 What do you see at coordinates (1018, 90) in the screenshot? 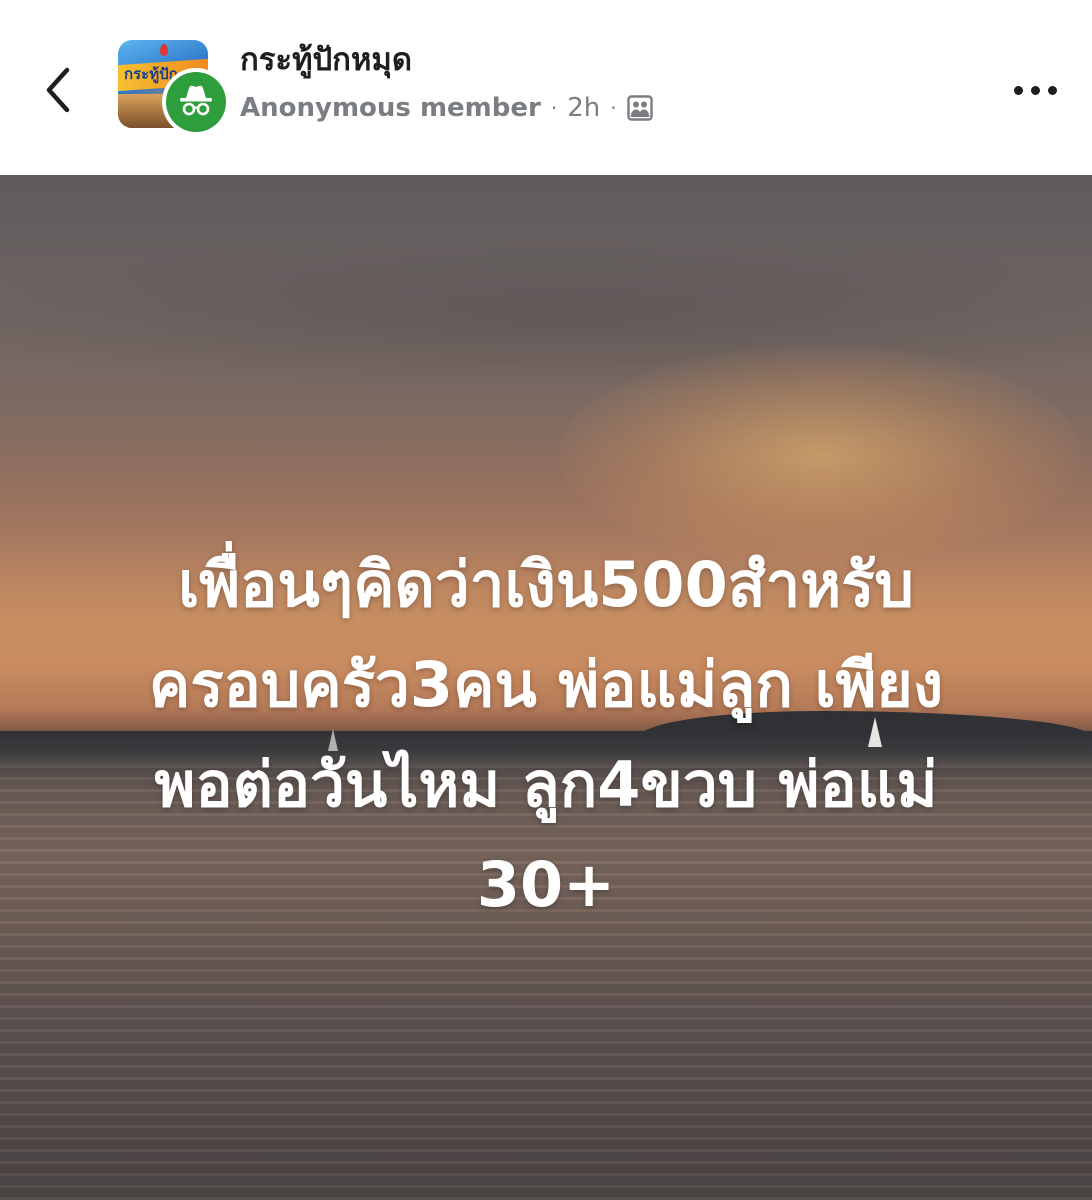
I see `more-horizontal-icon` at bounding box center [1018, 90].